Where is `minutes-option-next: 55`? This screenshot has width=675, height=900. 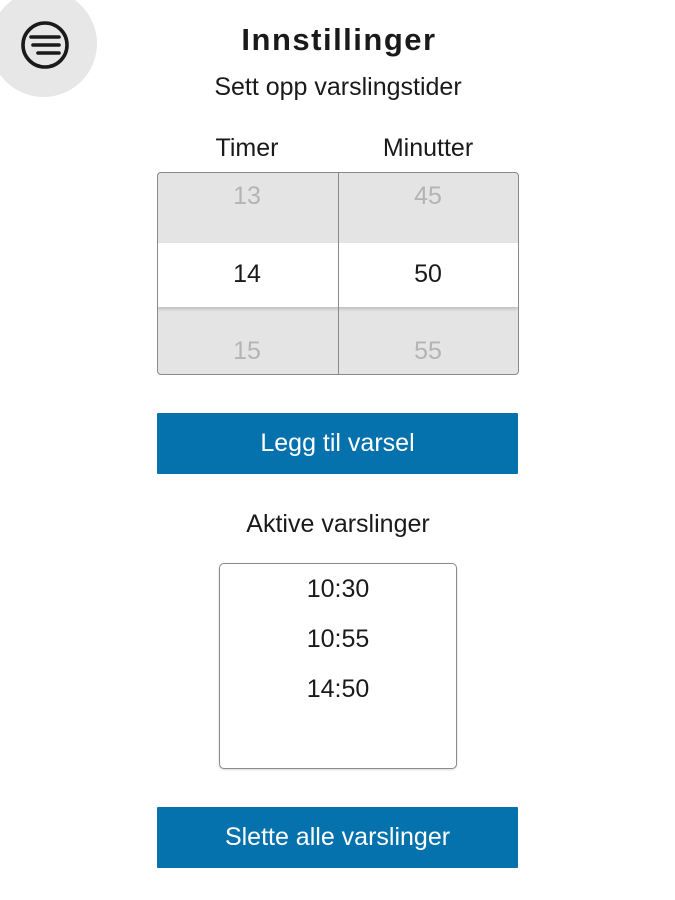 minutes-option-next: 55 is located at coordinates (428, 351).